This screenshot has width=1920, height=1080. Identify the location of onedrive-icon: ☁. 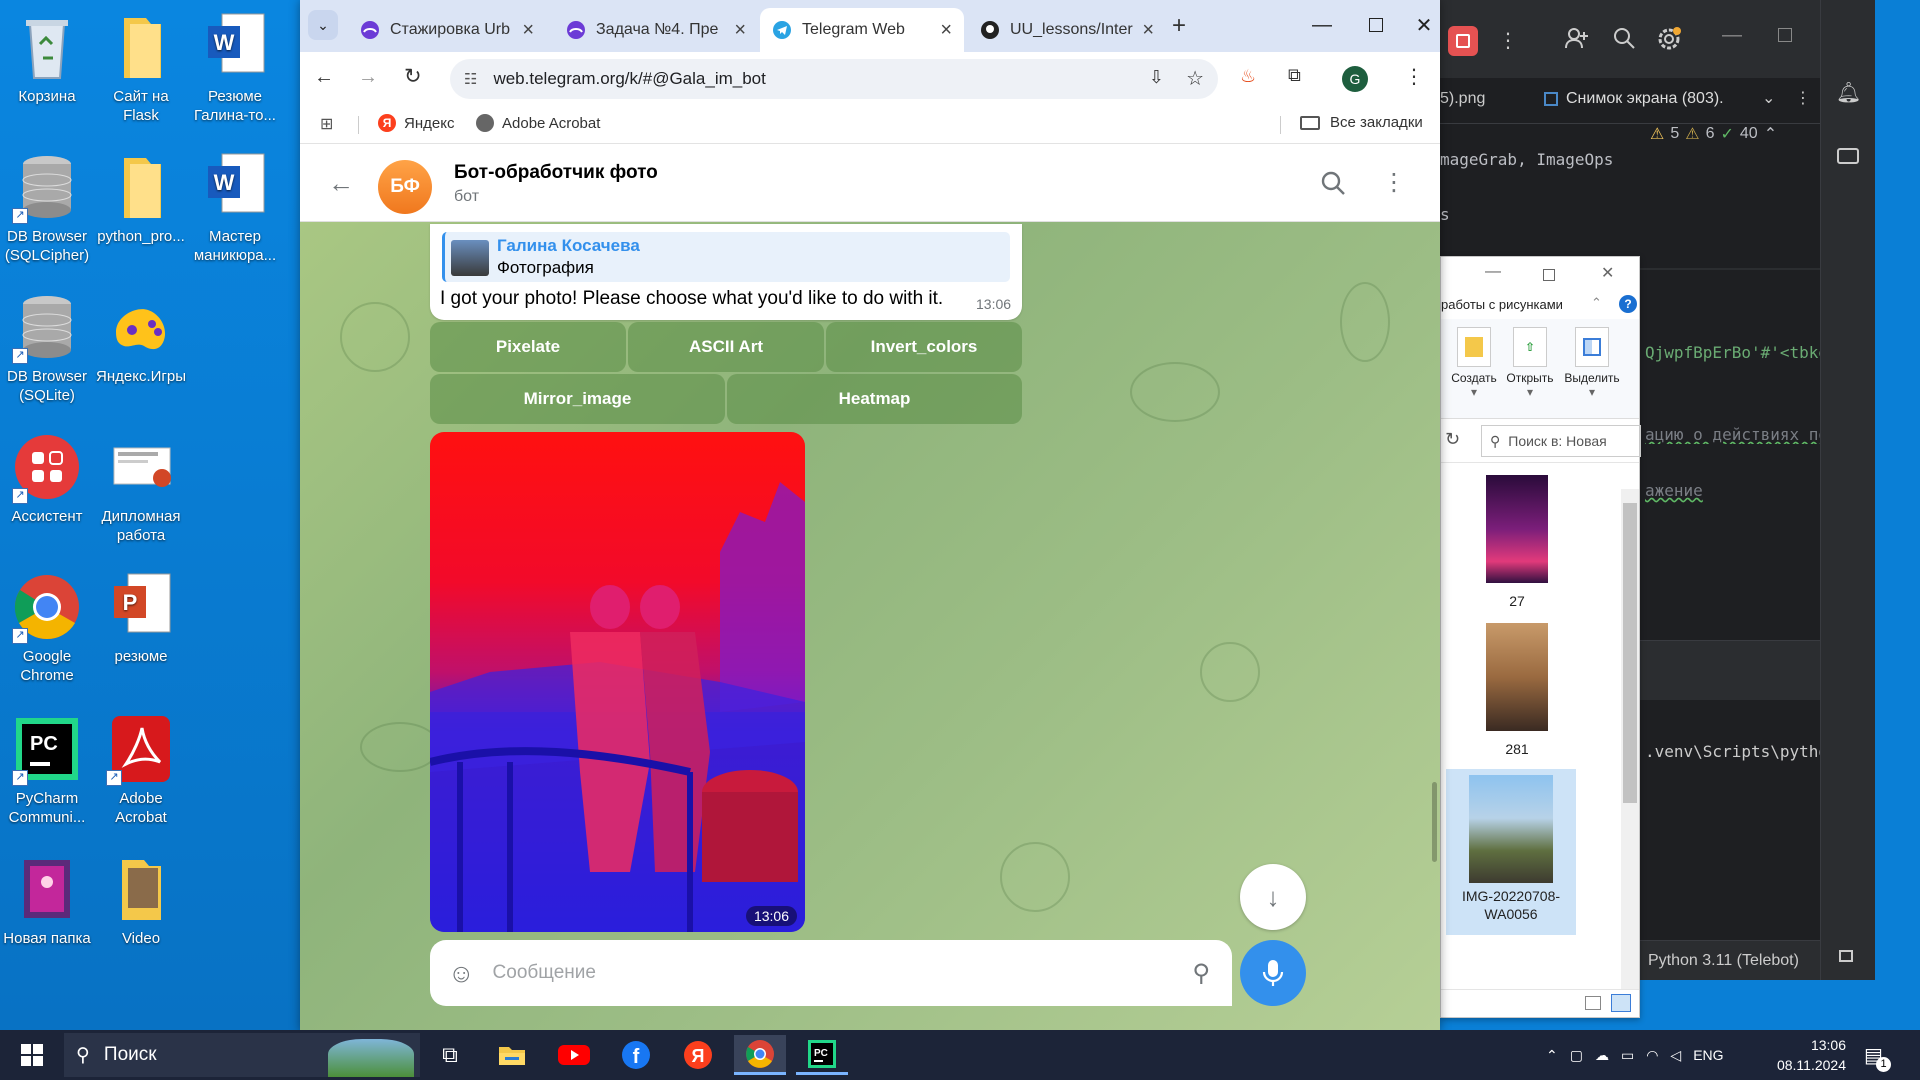
(1602, 1055).